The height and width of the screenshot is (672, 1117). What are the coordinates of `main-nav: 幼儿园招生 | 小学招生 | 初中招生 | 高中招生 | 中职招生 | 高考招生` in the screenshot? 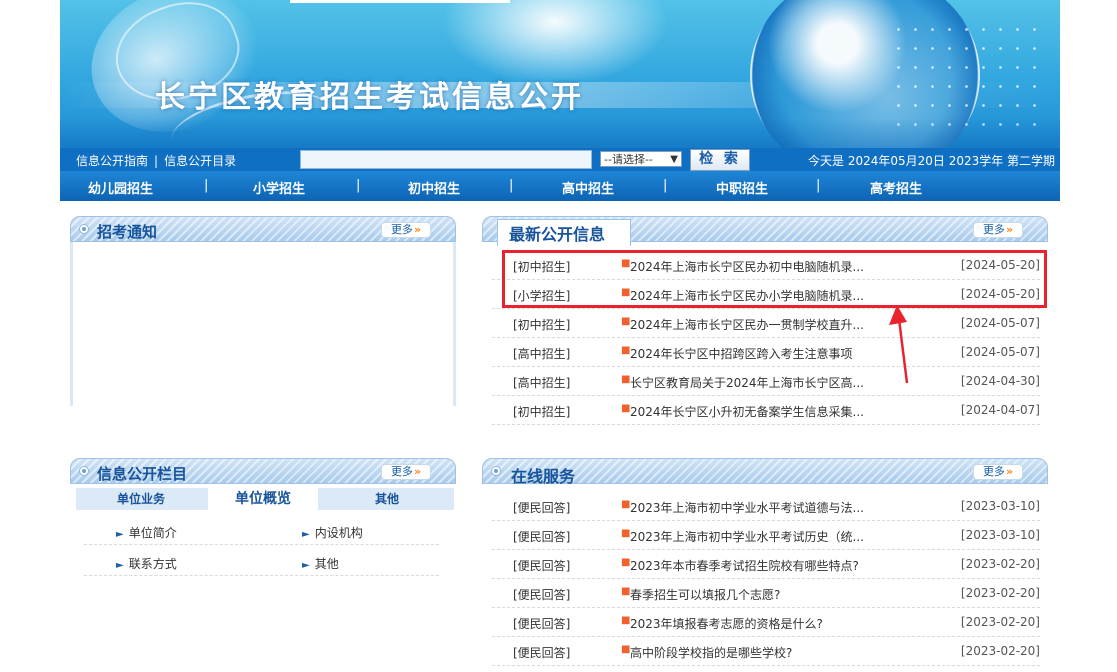 It's located at (560, 186).